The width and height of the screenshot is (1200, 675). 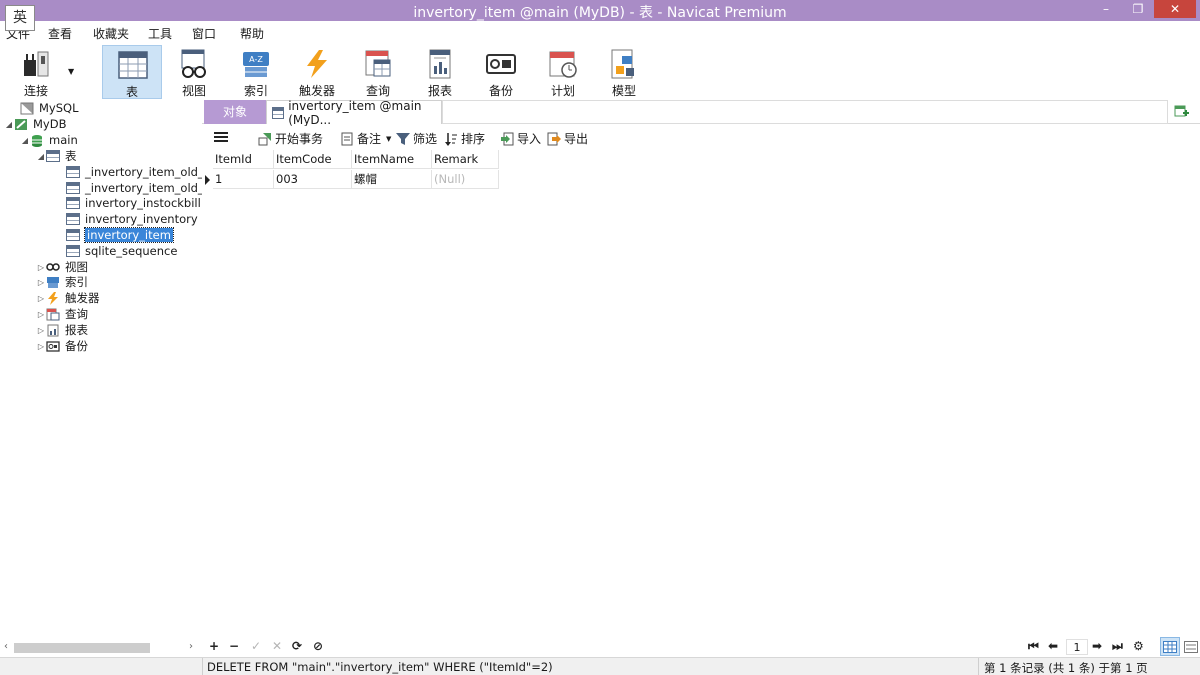 I want to click on begin-transaction-button: 开始事务, so click(x=290, y=138).